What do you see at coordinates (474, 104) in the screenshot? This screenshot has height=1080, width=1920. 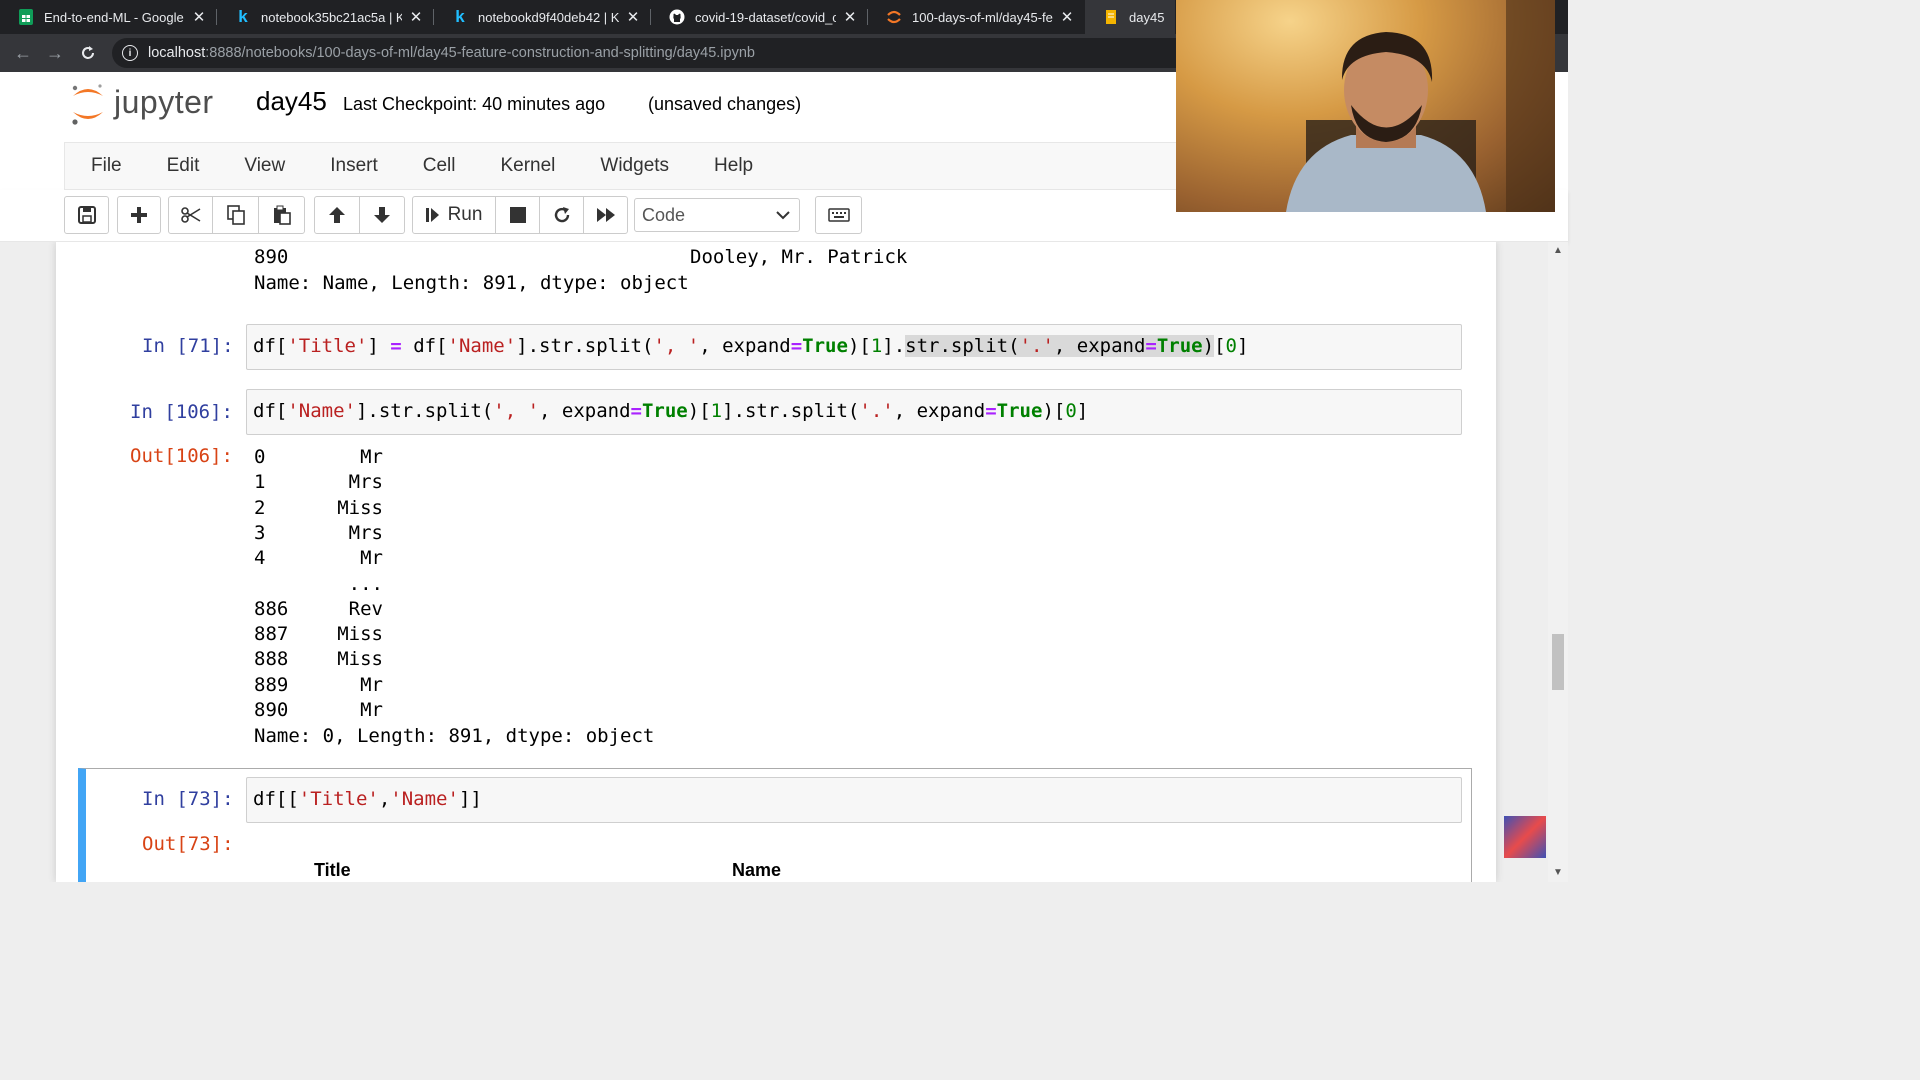 I see `checkpoint-status: Last Checkpoint: 40 minutes ago` at bounding box center [474, 104].